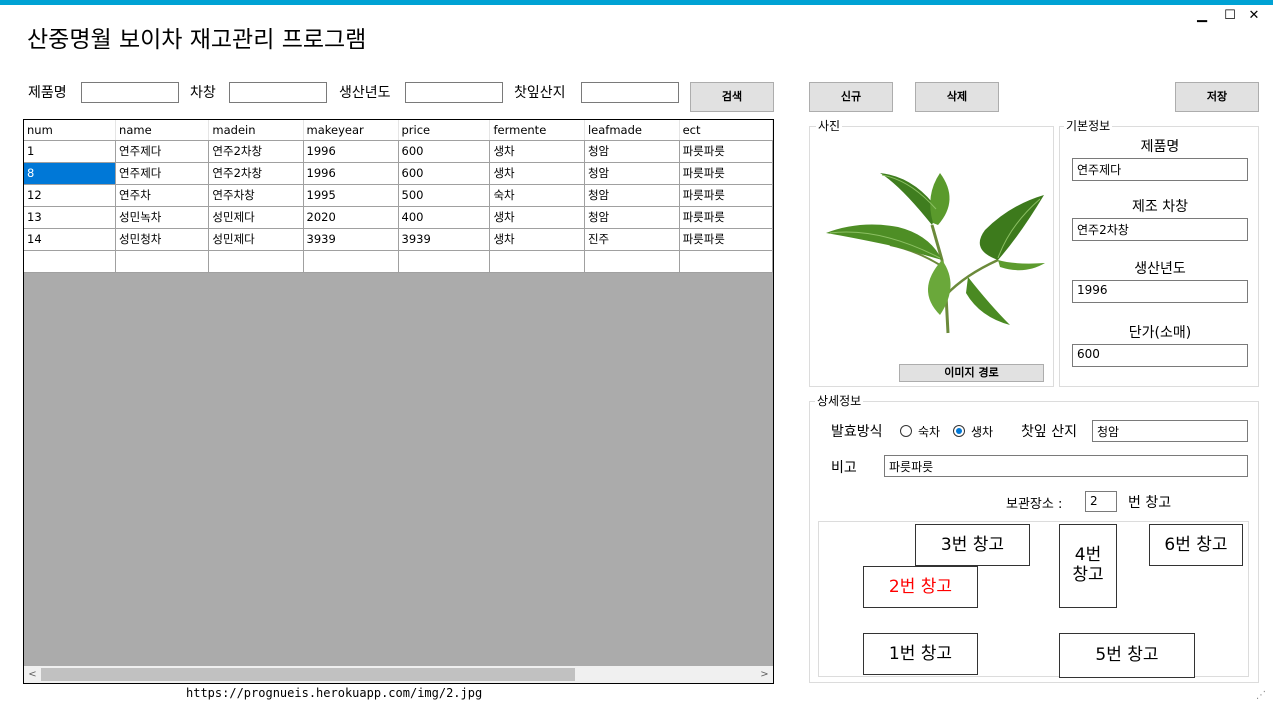  I want to click on table-row: 1 연주제다 연주2차창 1996 600 생차 청암 파릇파릇, so click(398, 151).